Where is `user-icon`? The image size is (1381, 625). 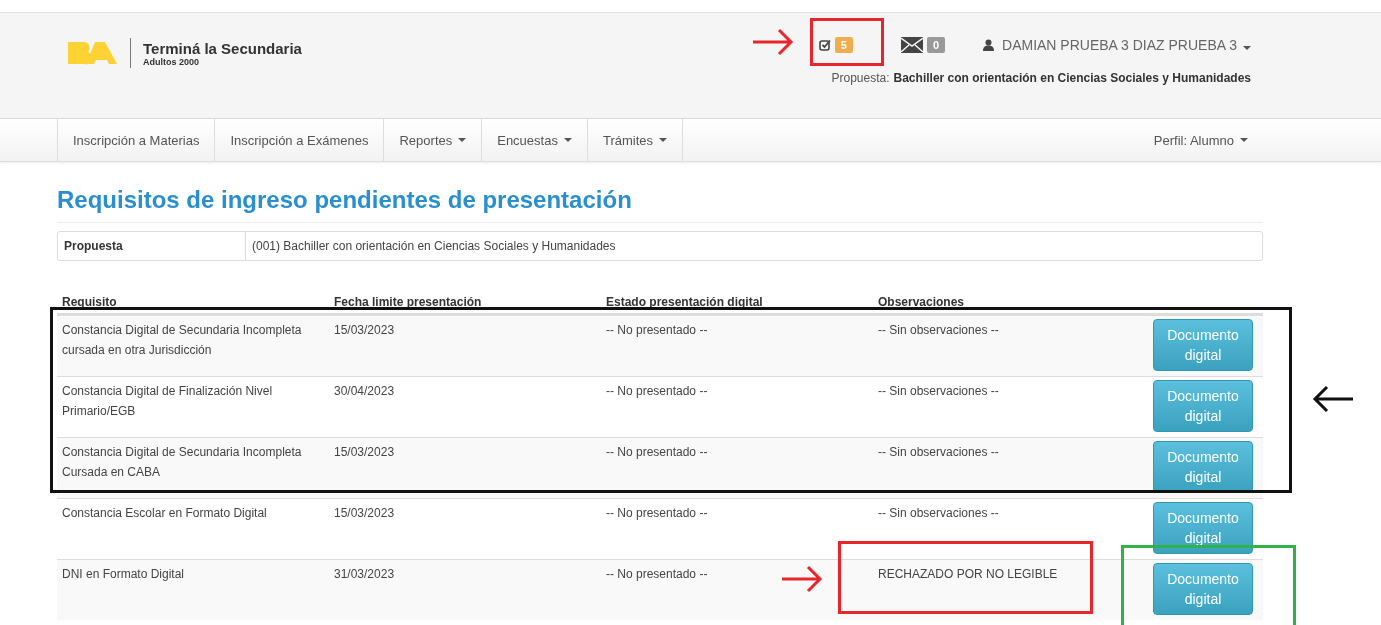
user-icon is located at coordinates (989, 45).